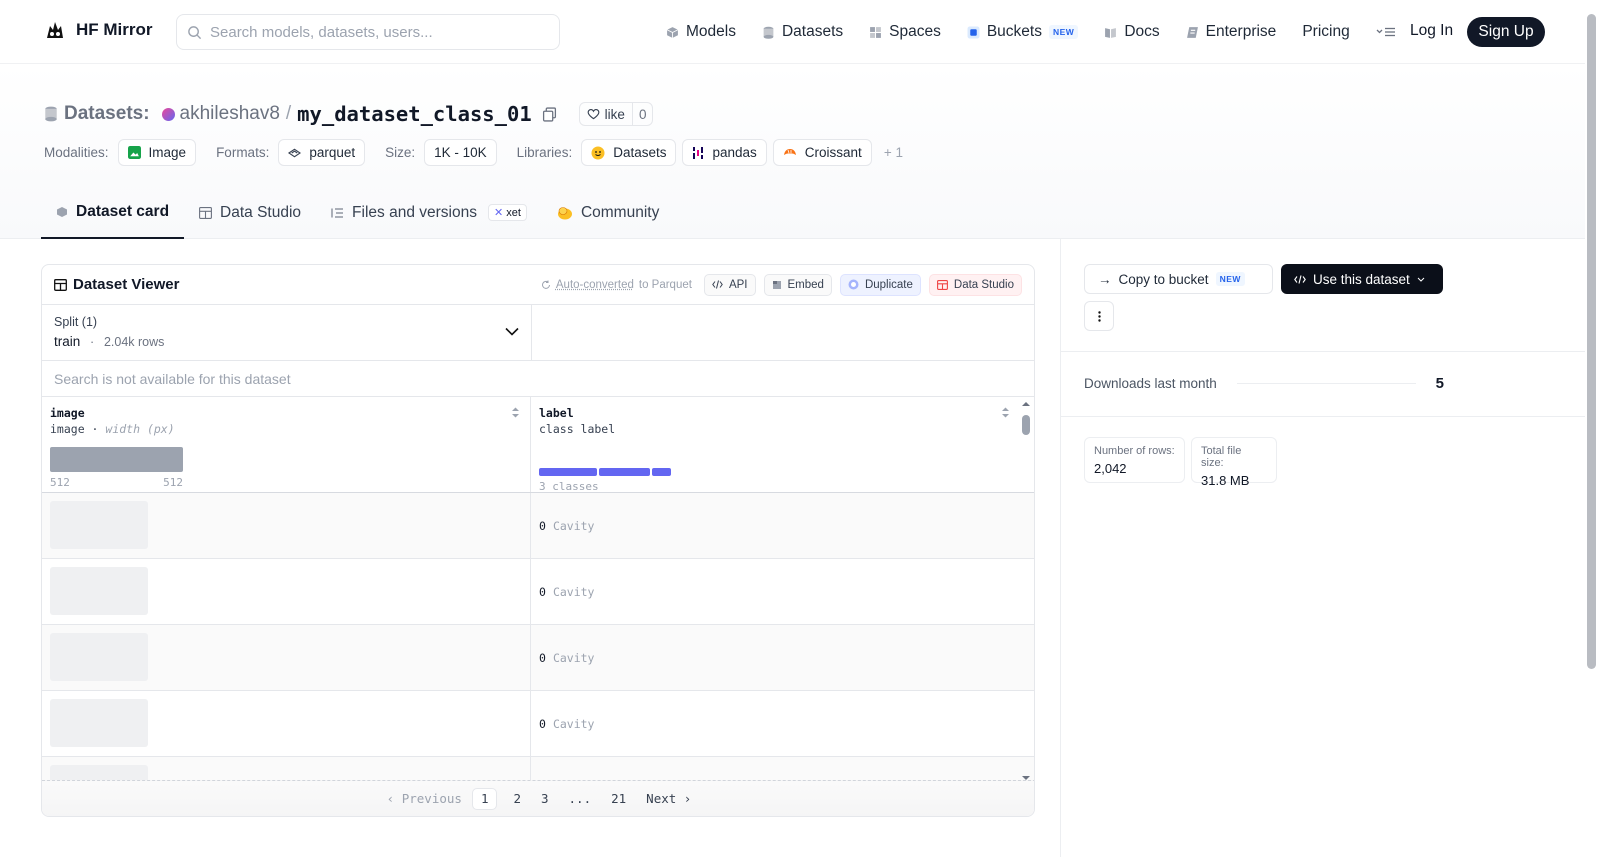 The width and height of the screenshot is (1600, 857). I want to click on sidebar-divider, so click(1060, 548).